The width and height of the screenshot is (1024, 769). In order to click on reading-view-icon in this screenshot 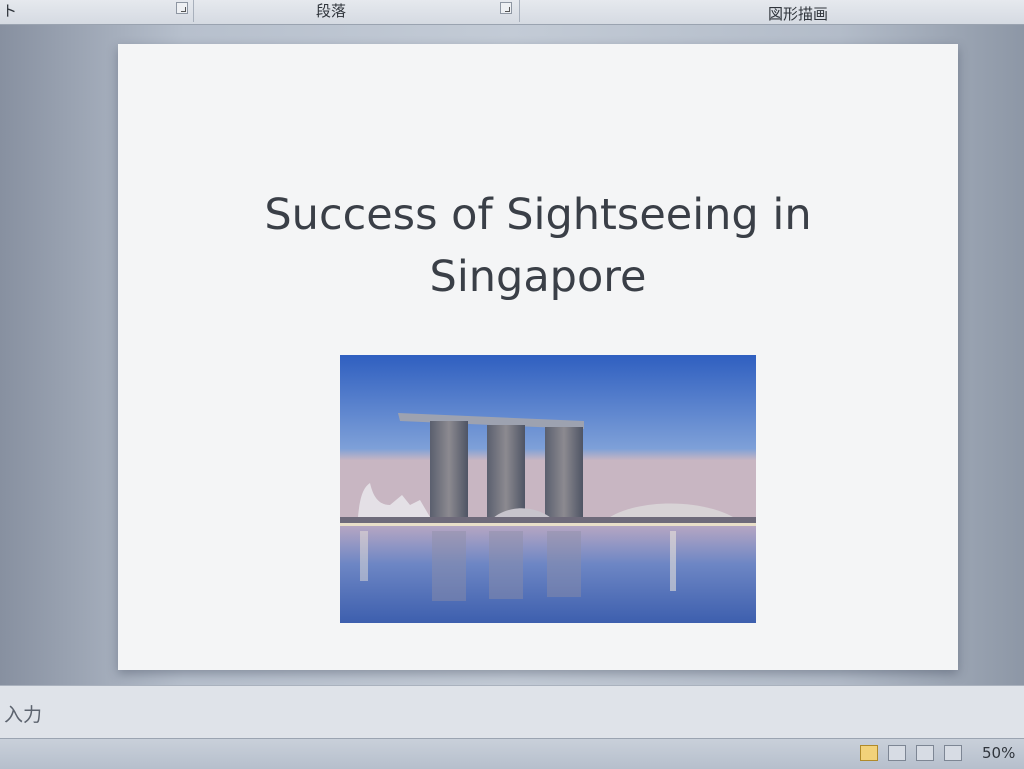, I will do `click(925, 753)`.